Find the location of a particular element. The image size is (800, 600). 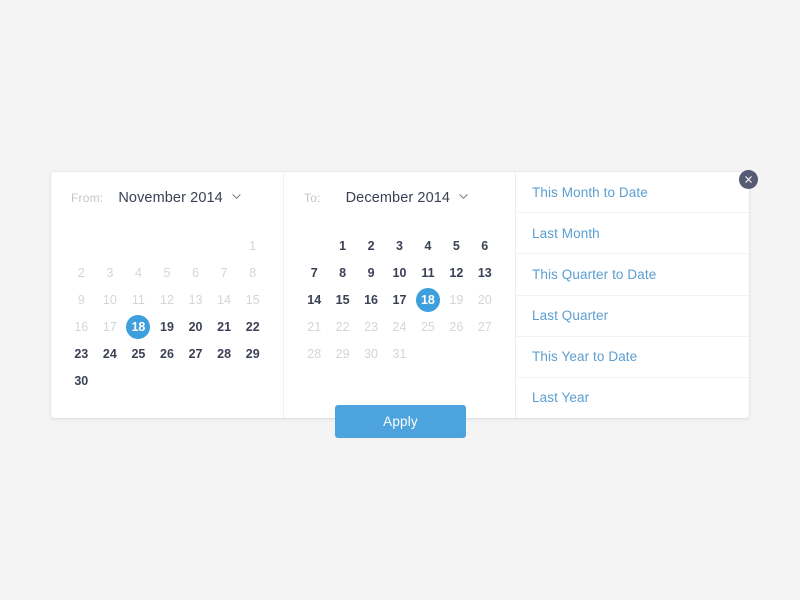

to-month-value: December 2014 is located at coordinates (398, 198).